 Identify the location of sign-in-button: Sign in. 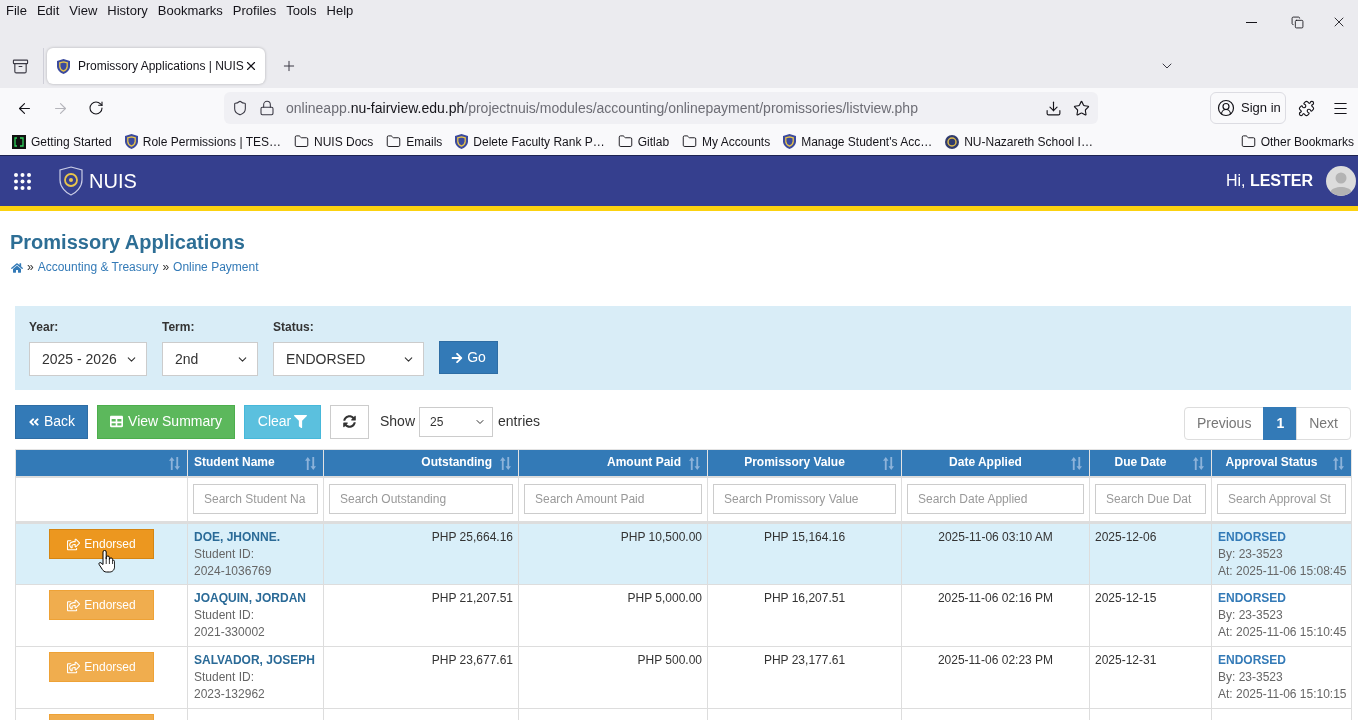
(1248, 108).